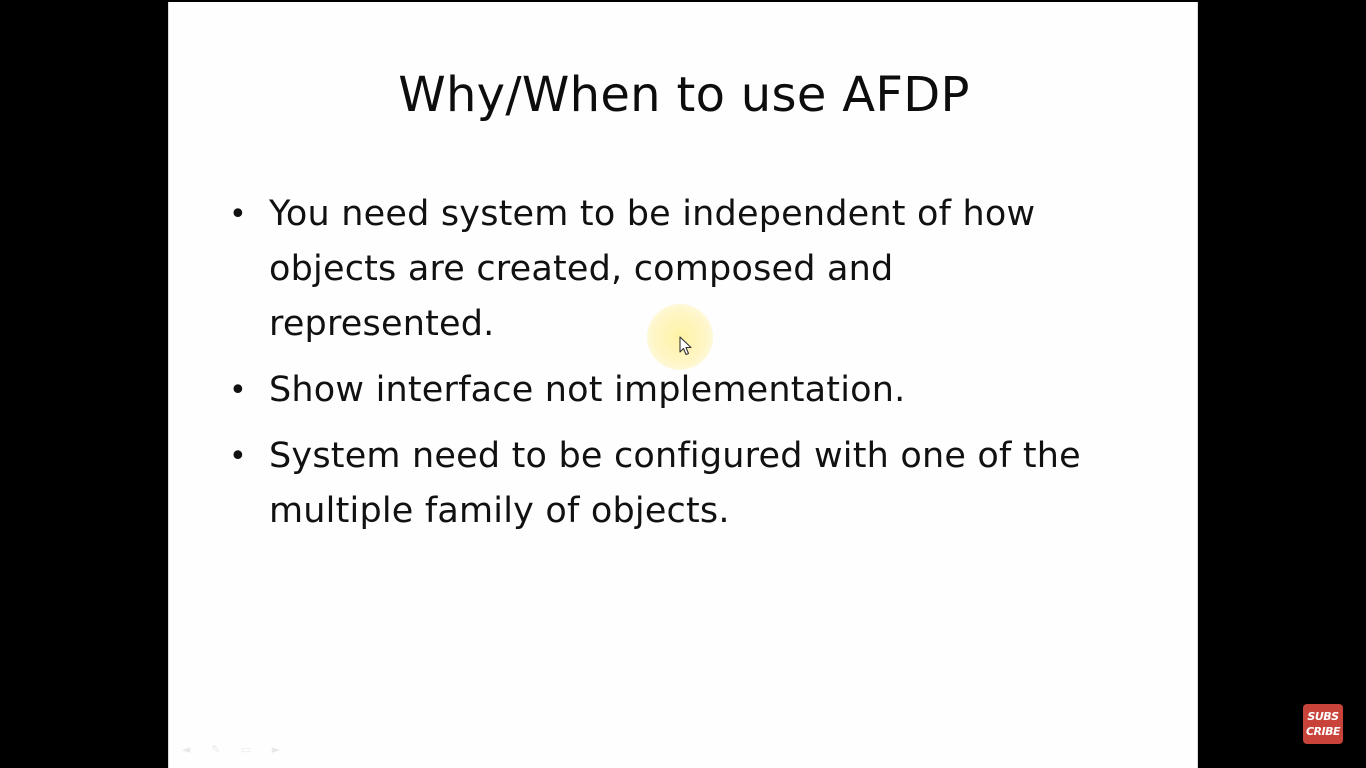 The width and height of the screenshot is (1366, 768). What do you see at coordinates (216, 750) in the screenshot?
I see `slide-pen-icon: ✎` at bounding box center [216, 750].